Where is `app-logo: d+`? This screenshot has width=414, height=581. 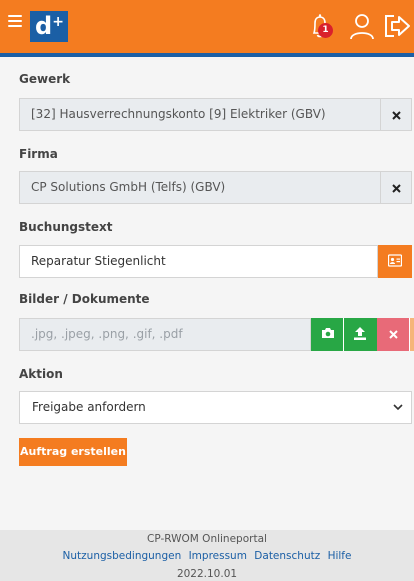
app-logo: d+ is located at coordinates (49, 26).